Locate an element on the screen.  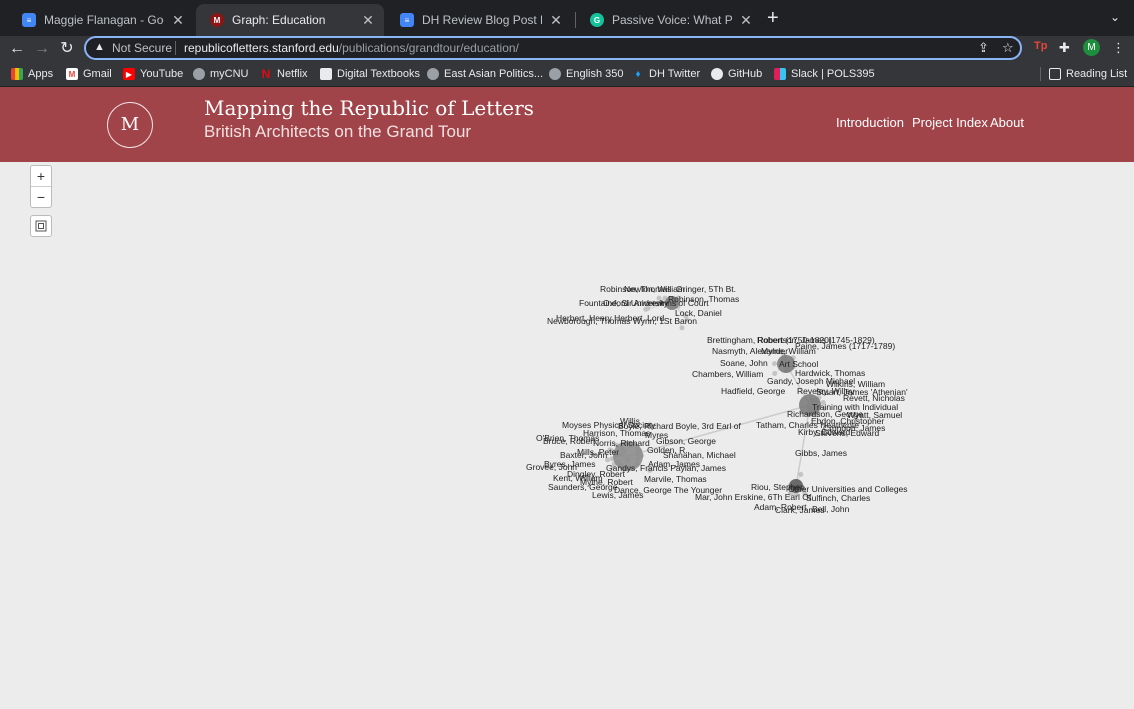
reading-list-label: Reading List is located at coordinates (1097, 74).